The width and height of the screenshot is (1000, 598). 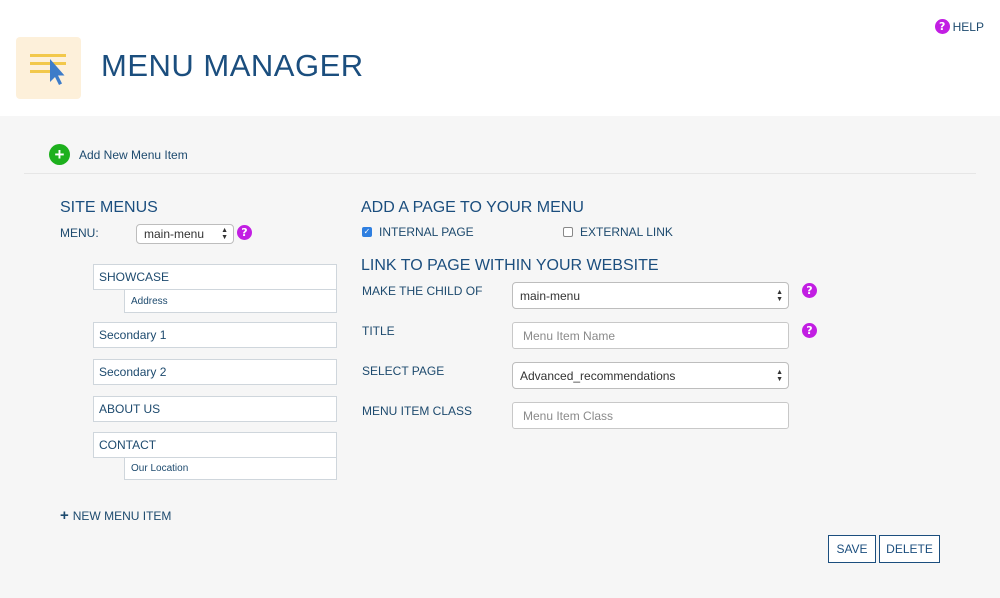 I want to click on menu-item-class-input: Menu Item Class, so click(x=650, y=415).